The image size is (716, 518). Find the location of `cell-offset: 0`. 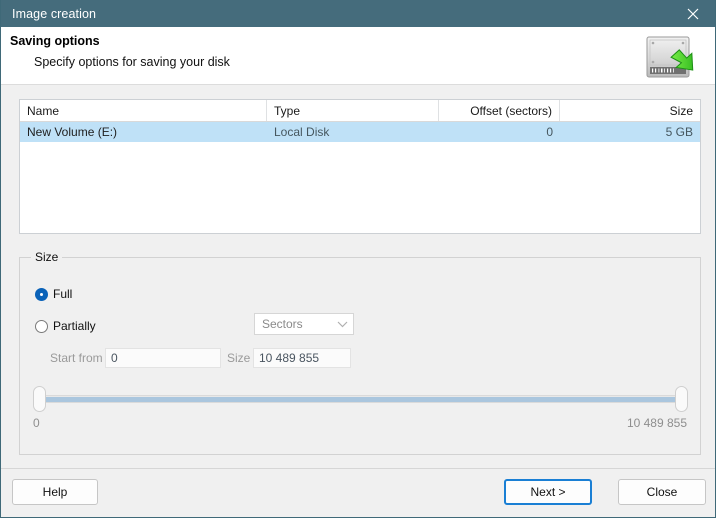

cell-offset: 0 is located at coordinates (549, 132).